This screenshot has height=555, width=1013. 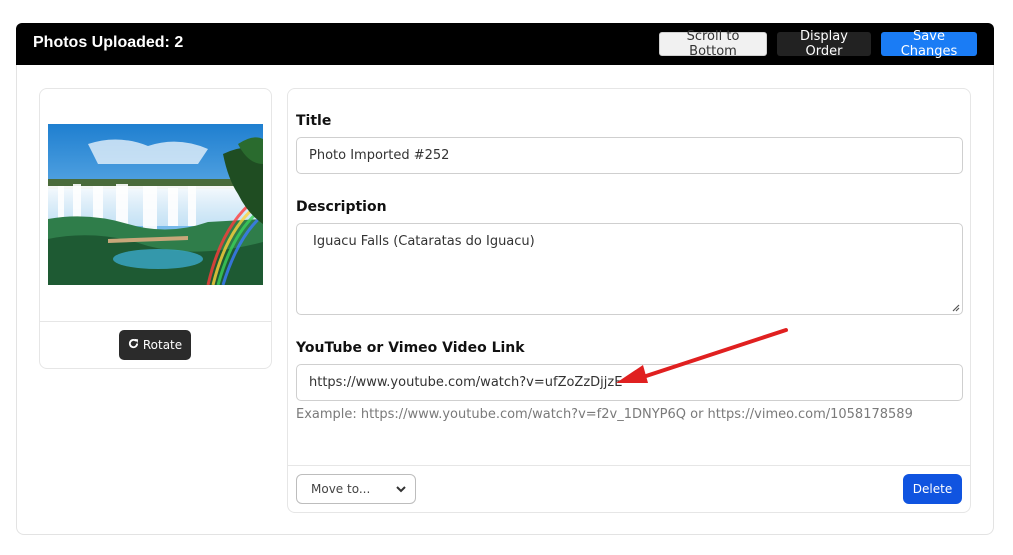 I want to click on description-textarea: Iguacu Falls (Cataratas do Iguacu), so click(x=629, y=269).